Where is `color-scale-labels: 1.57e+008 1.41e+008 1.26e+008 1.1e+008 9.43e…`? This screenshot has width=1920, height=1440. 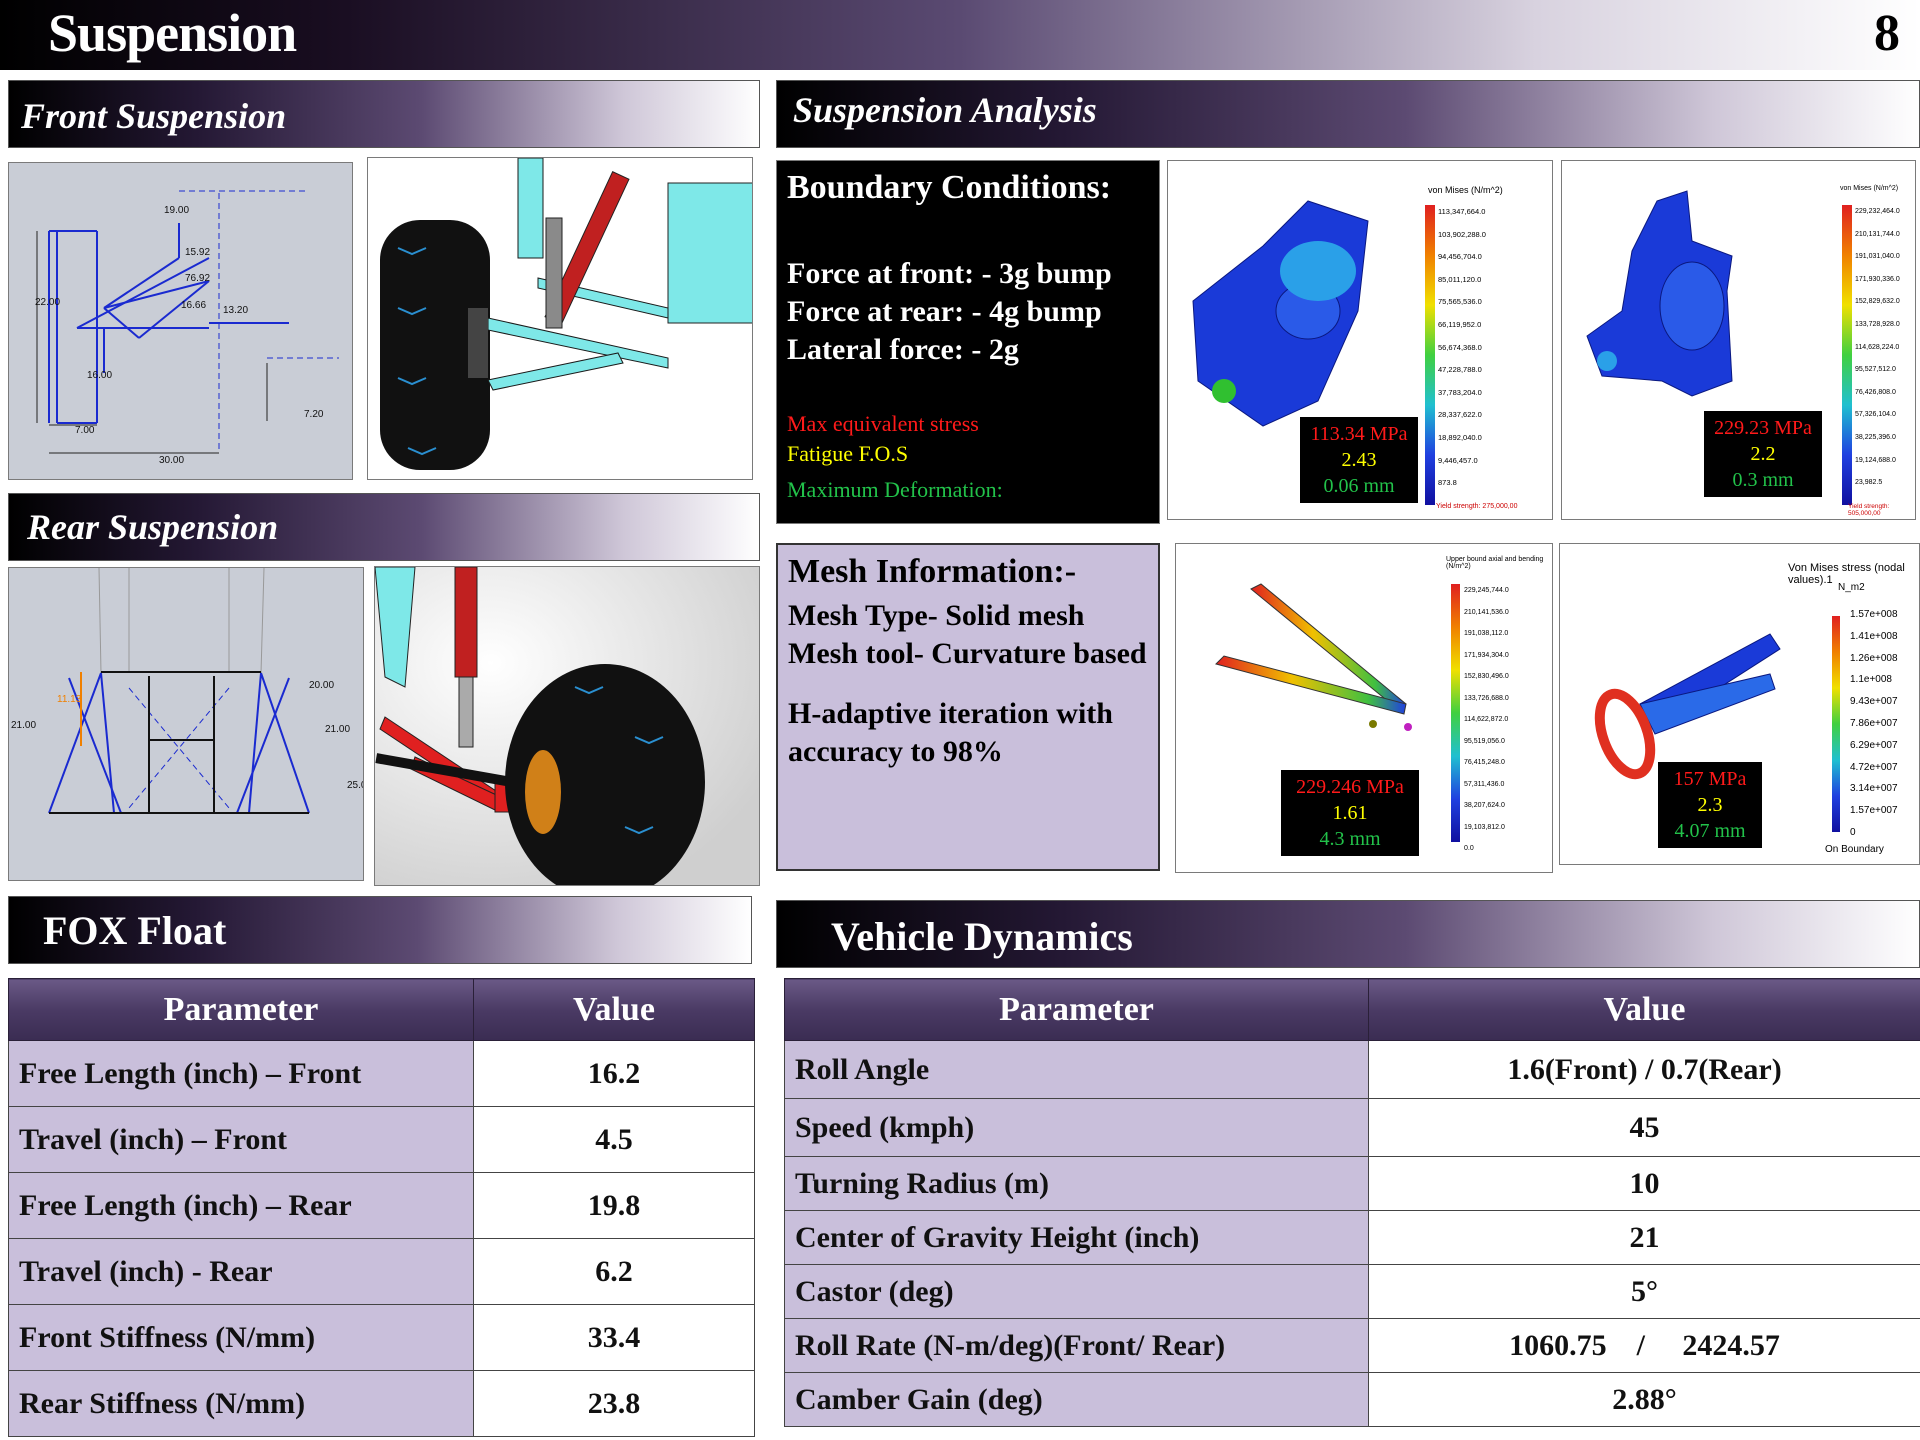 color-scale-labels: 1.57e+008 1.41e+008 1.26e+008 1.1e+008 9.43e… is located at coordinates (1874, 723).